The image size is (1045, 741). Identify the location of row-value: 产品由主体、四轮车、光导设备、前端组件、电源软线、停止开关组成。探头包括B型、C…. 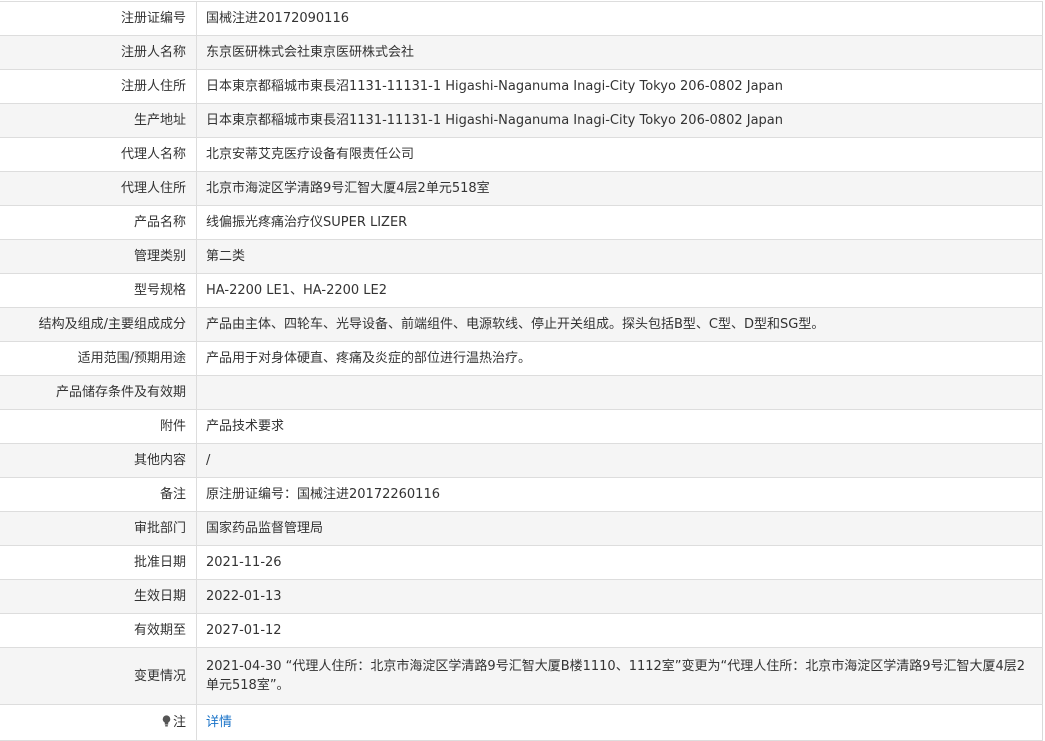
(619, 324).